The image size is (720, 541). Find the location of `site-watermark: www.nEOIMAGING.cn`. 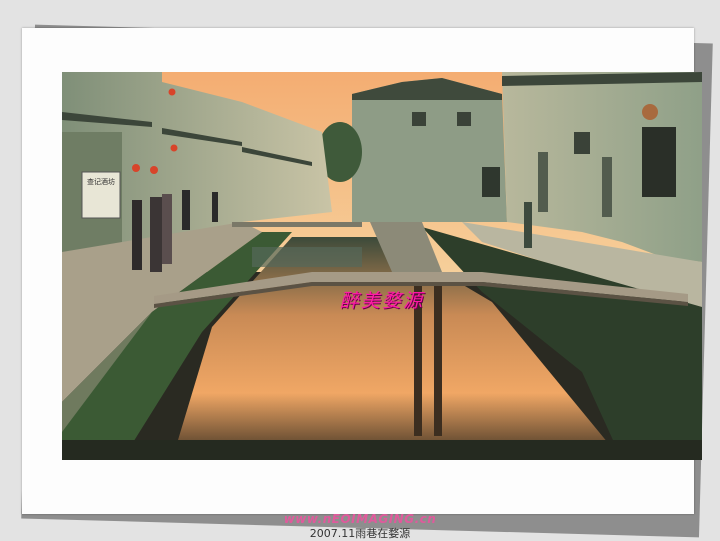

site-watermark: www.nEOIMAGING.cn is located at coordinates (360, 519).